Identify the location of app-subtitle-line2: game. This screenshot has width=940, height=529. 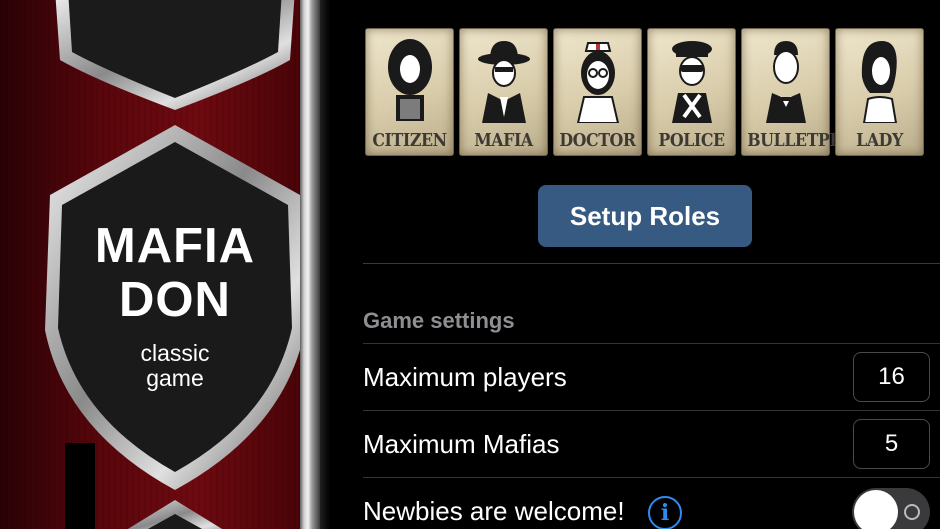
(175, 378).